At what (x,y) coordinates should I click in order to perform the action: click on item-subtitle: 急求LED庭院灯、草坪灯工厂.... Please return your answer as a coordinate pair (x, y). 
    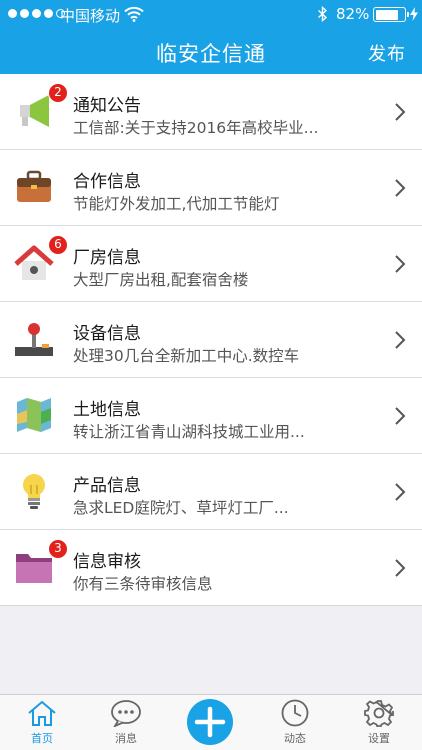
    Looking at the image, I should click on (181, 508).